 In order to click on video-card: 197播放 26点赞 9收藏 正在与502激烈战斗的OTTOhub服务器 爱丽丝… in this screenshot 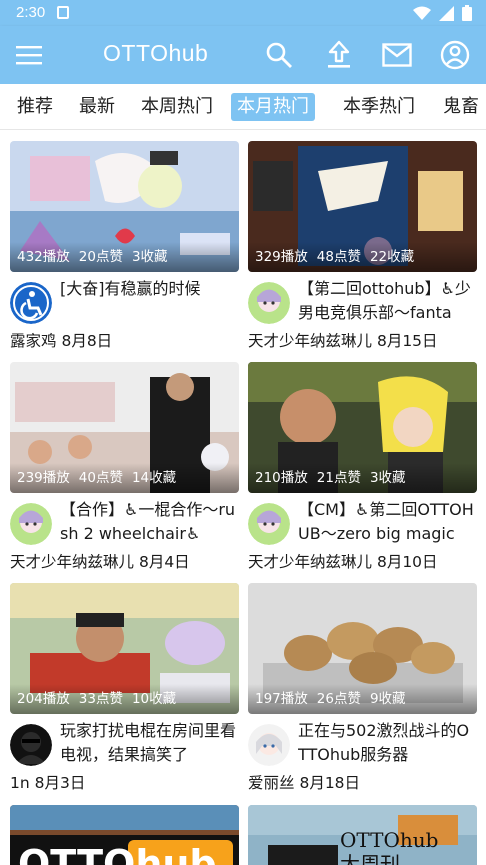, I will do `click(362, 688)`.